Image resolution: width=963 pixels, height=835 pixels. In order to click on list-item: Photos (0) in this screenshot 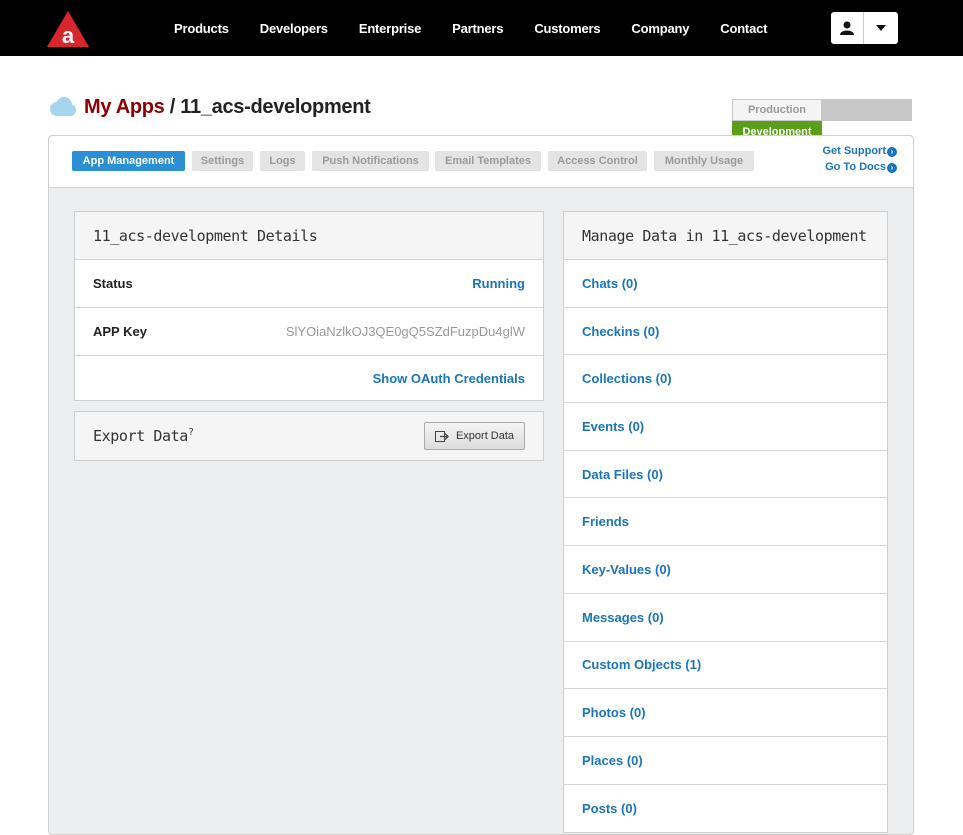, I will do `click(725, 713)`.